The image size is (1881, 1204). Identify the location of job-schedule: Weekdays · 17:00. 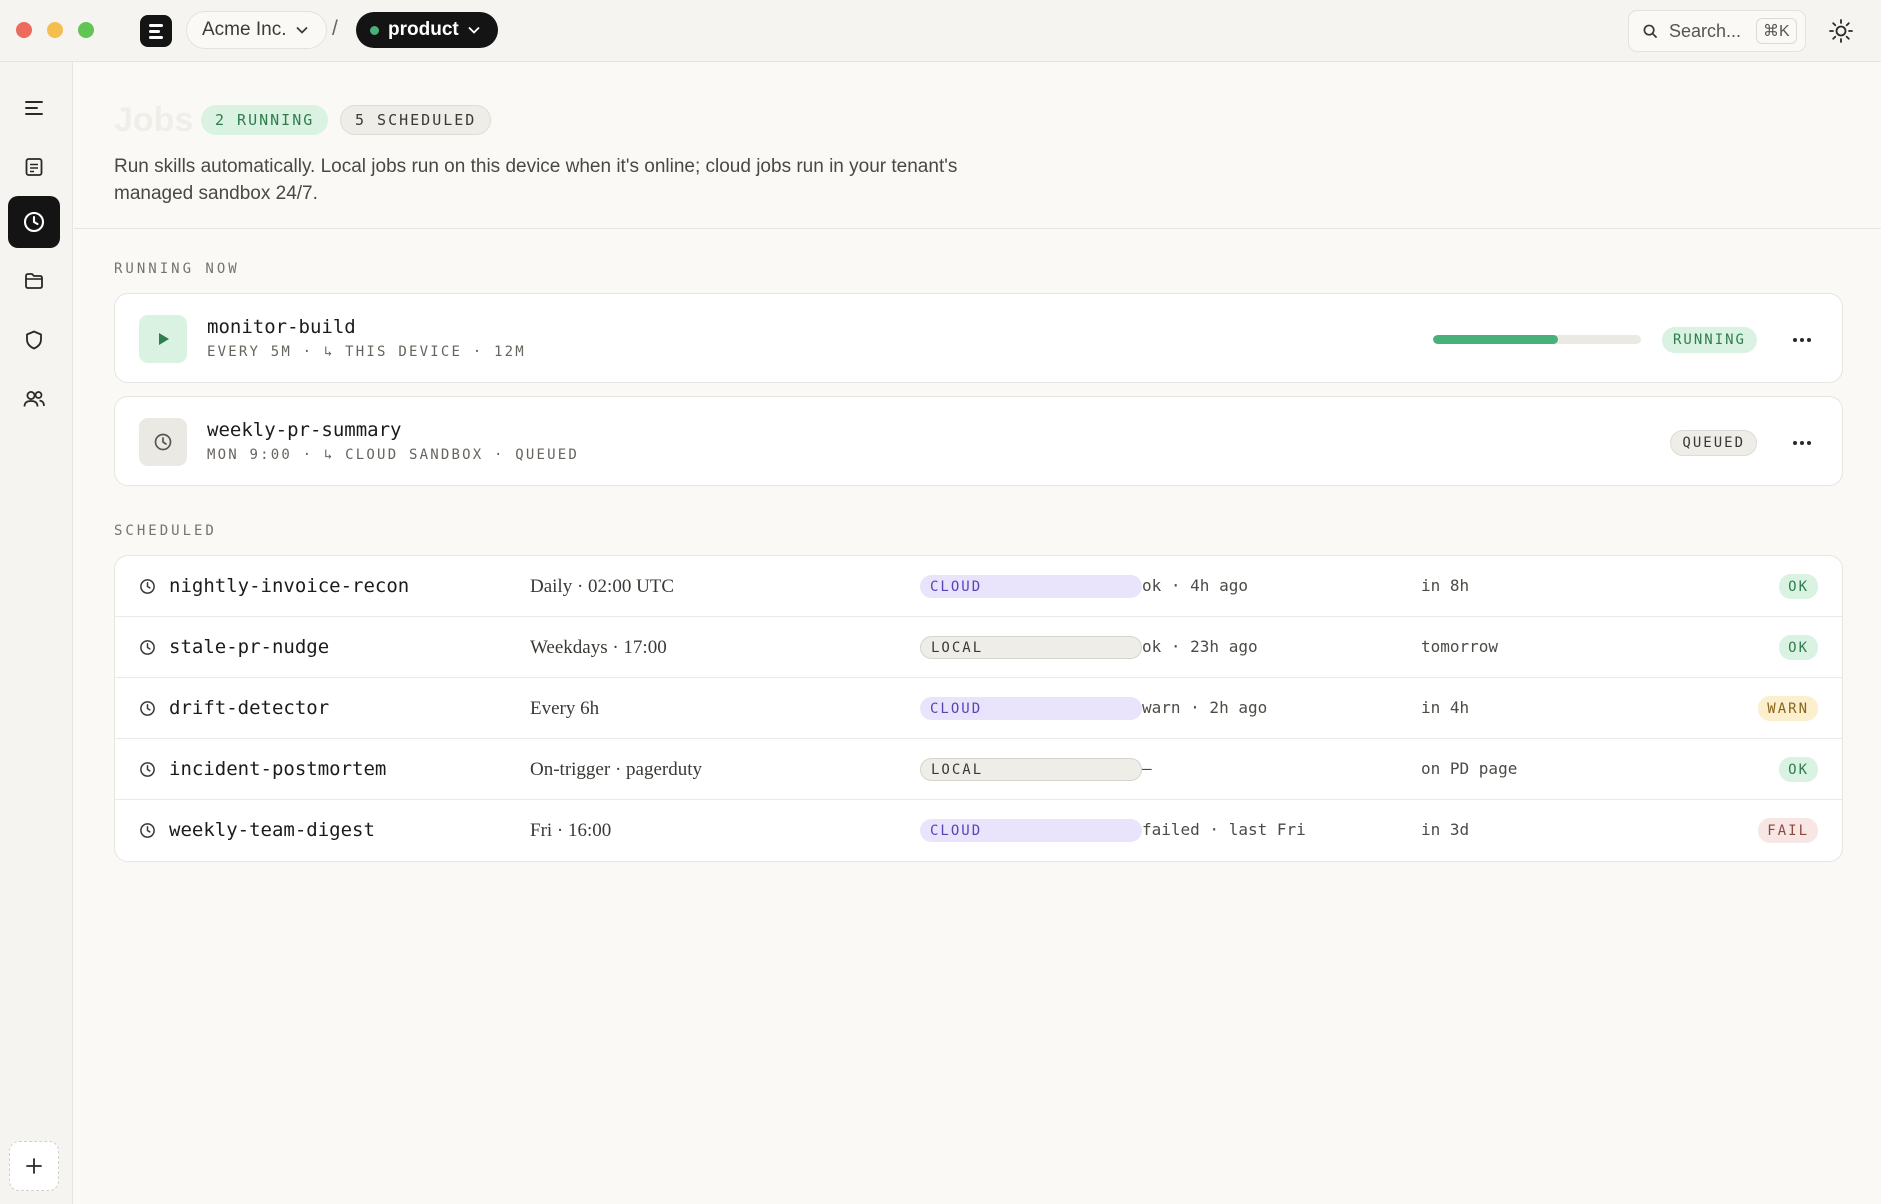
(598, 647).